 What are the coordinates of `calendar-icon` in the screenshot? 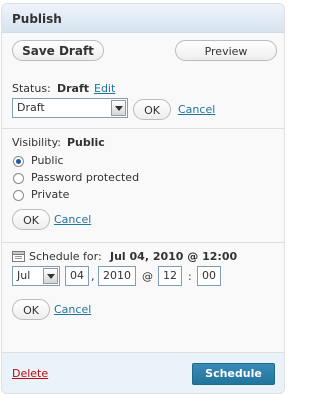 It's located at (18, 256).